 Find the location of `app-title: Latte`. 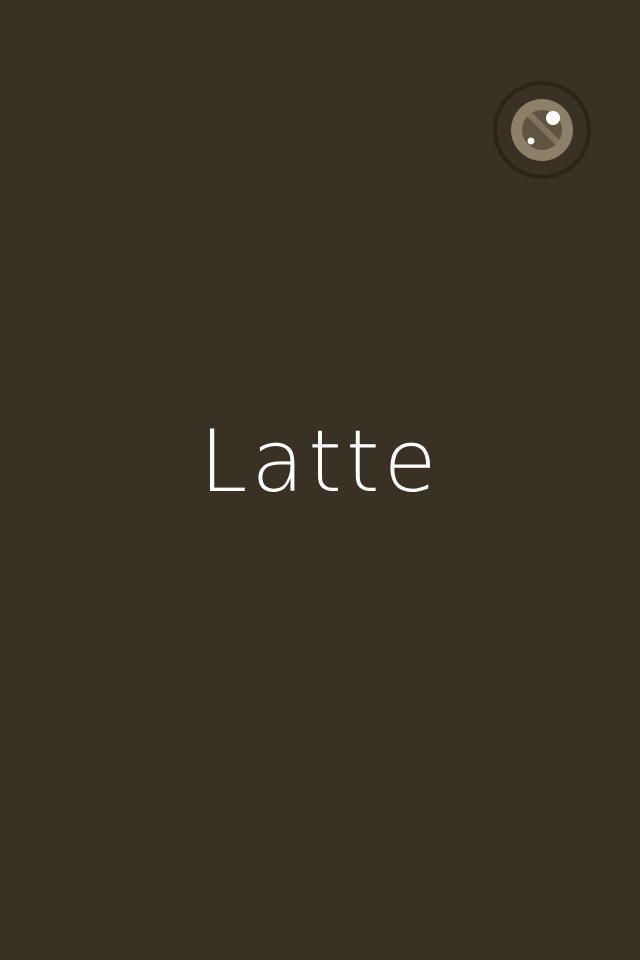

app-title: Latte is located at coordinates (320, 462).